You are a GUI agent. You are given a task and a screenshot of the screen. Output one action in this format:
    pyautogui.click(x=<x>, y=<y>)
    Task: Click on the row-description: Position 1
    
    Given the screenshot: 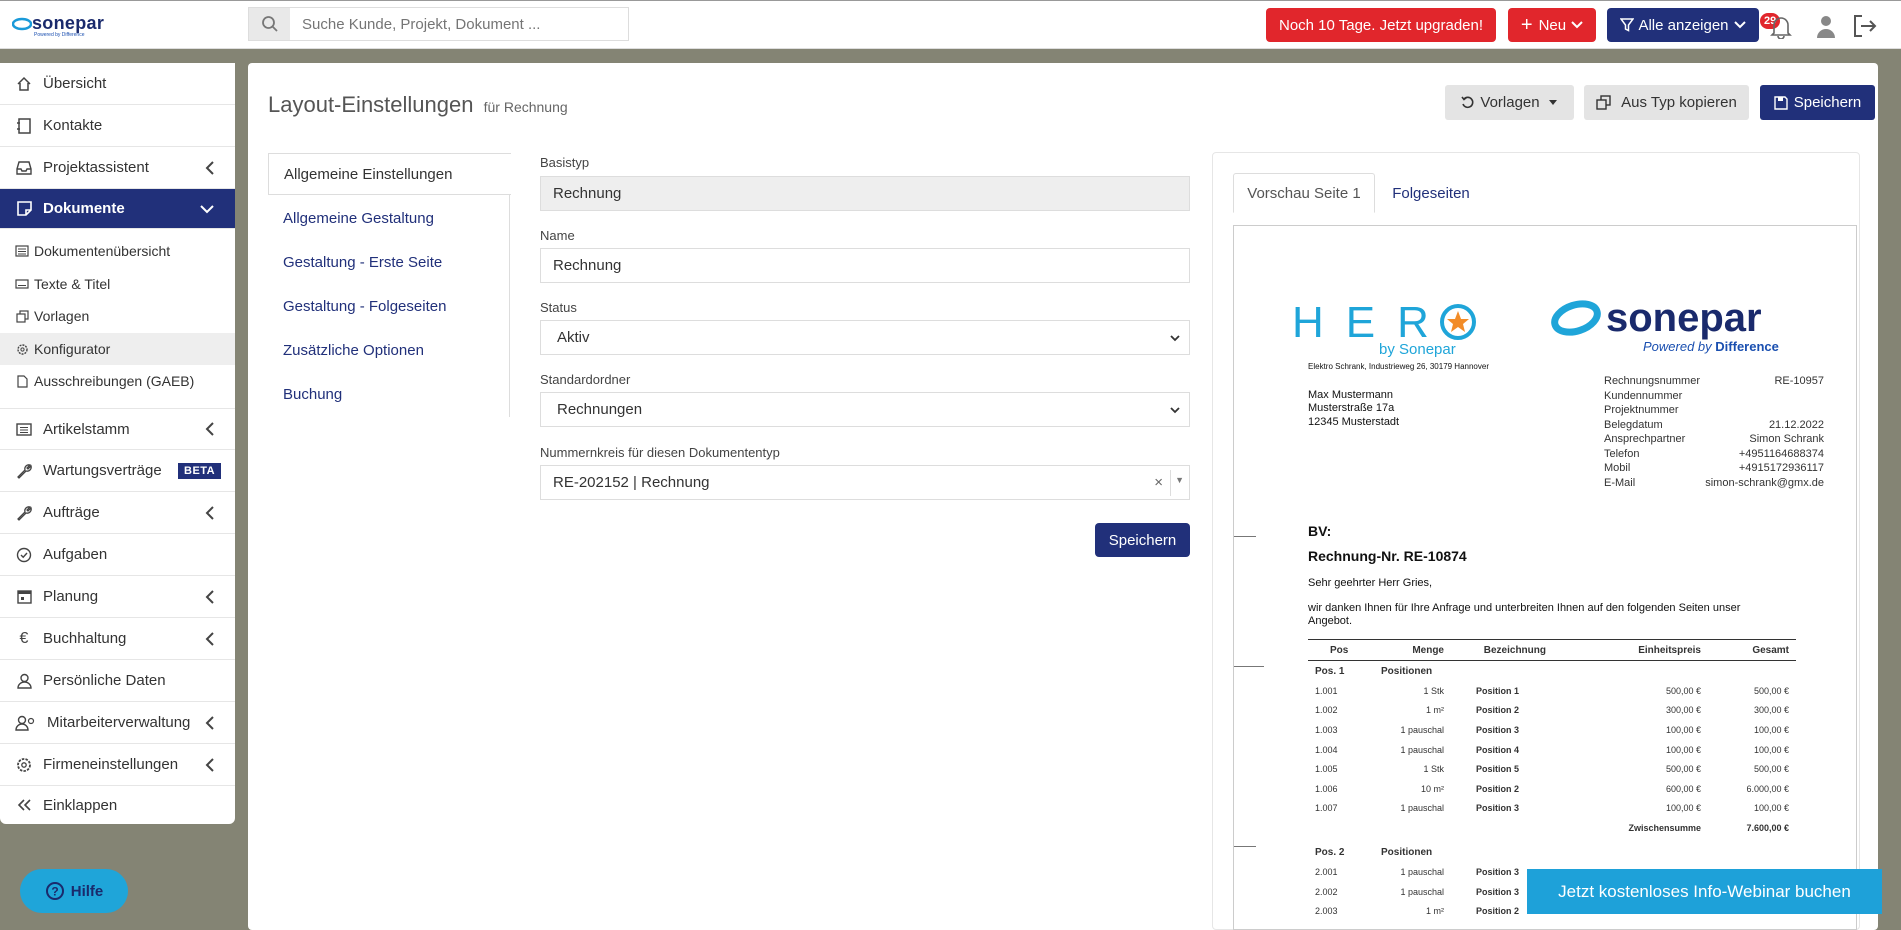 What is the action you would take?
    pyautogui.click(x=1498, y=690)
    